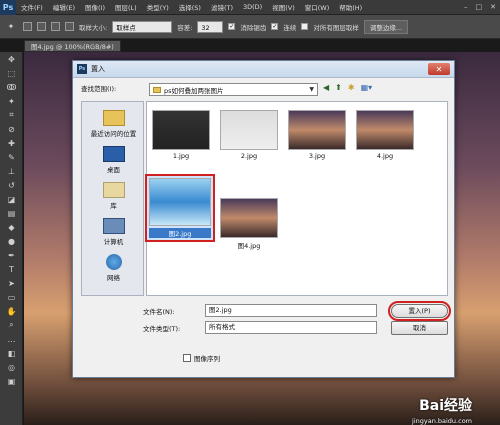 The image size is (500, 425). What do you see at coordinates (419, 328) in the screenshot?
I see `cancel-button: 取消` at bounding box center [419, 328].